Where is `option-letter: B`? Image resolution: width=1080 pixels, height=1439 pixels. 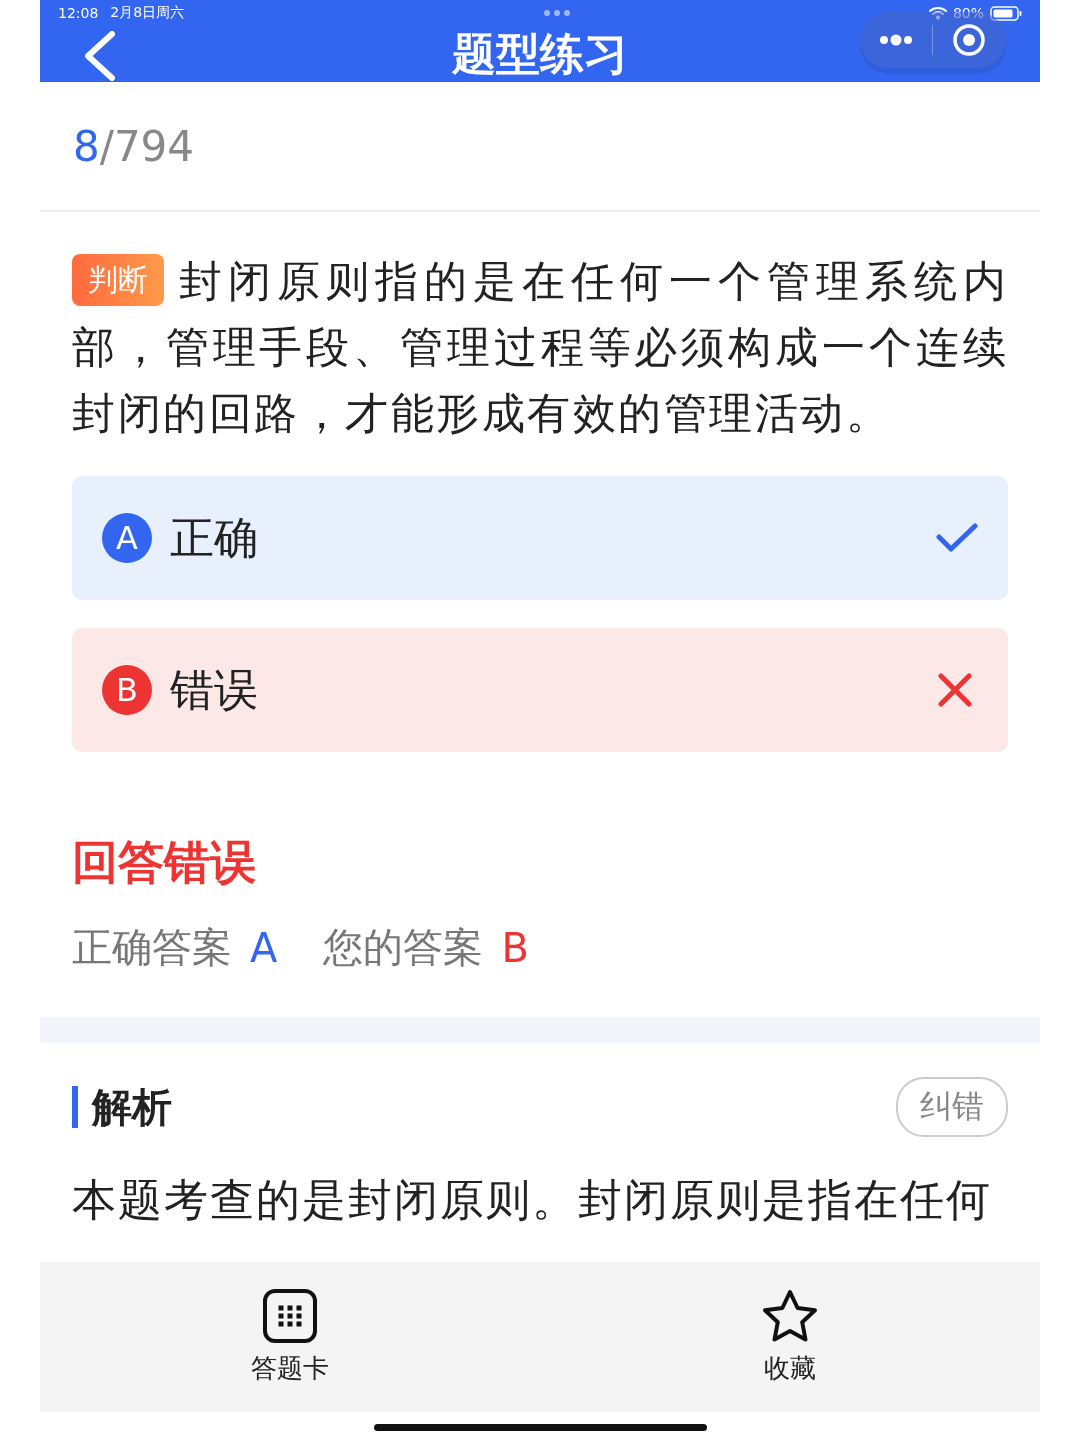 option-letter: B is located at coordinates (127, 690).